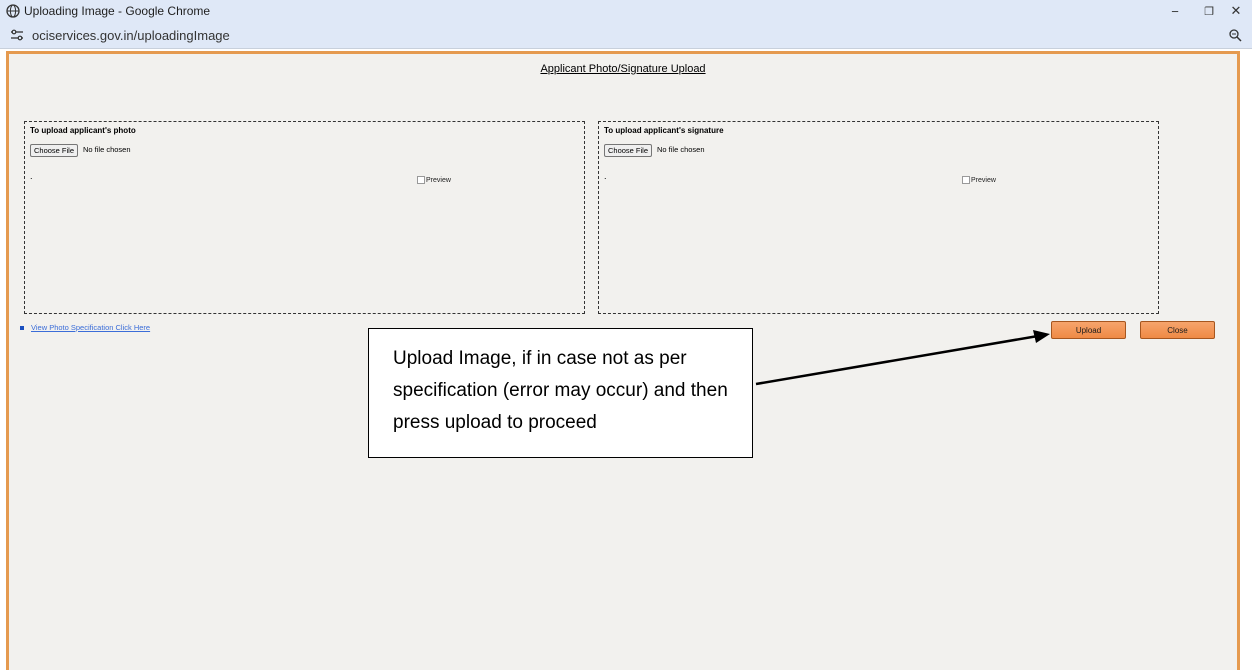 Image resolution: width=1252 pixels, height=670 pixels. What do you see at coordinates (1235, 35) in the screenshot?
I see `zoom-icon` at bounding box center [1235, 35].